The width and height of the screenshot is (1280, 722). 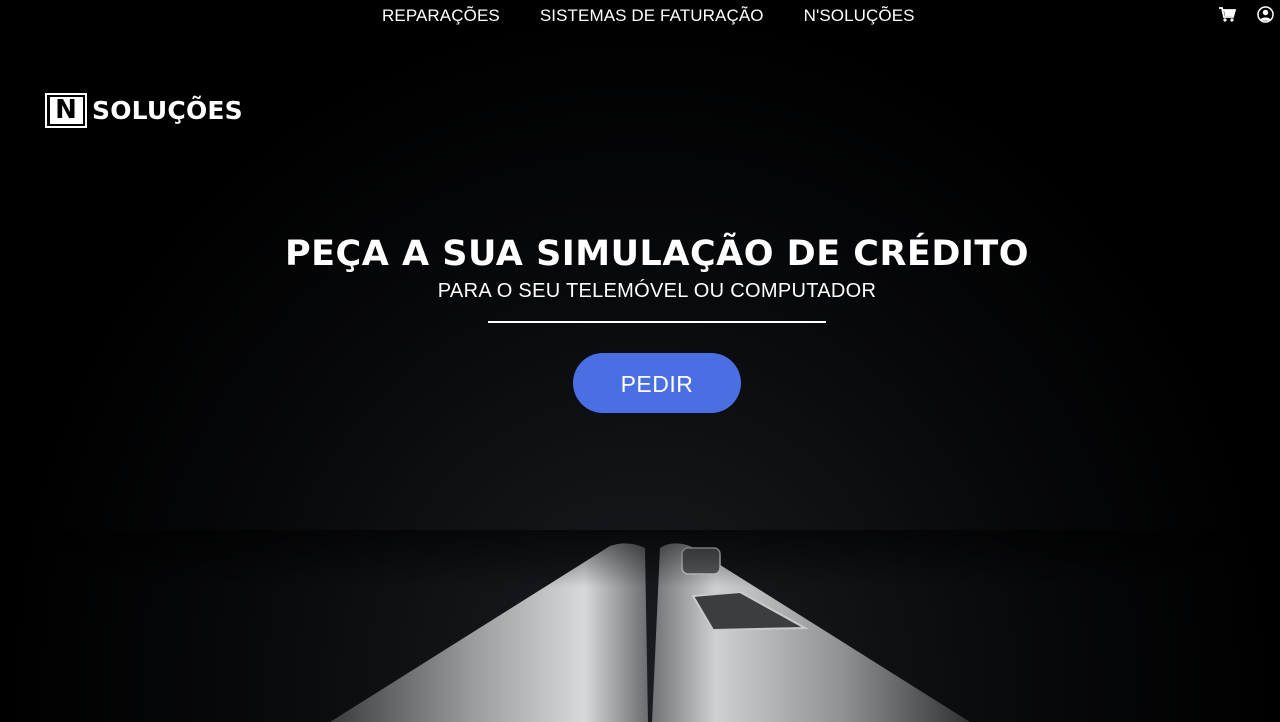 I want to click on cart-icon, so click(x=1227, y=14).